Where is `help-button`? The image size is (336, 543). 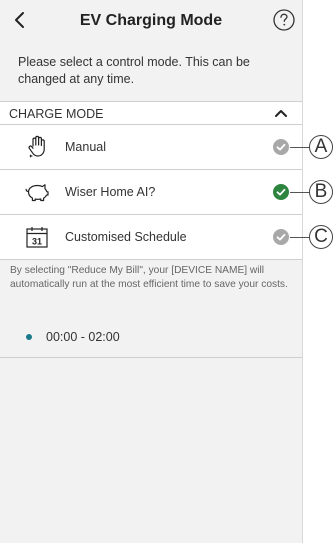 help-button is located at coordinates (284, 20).